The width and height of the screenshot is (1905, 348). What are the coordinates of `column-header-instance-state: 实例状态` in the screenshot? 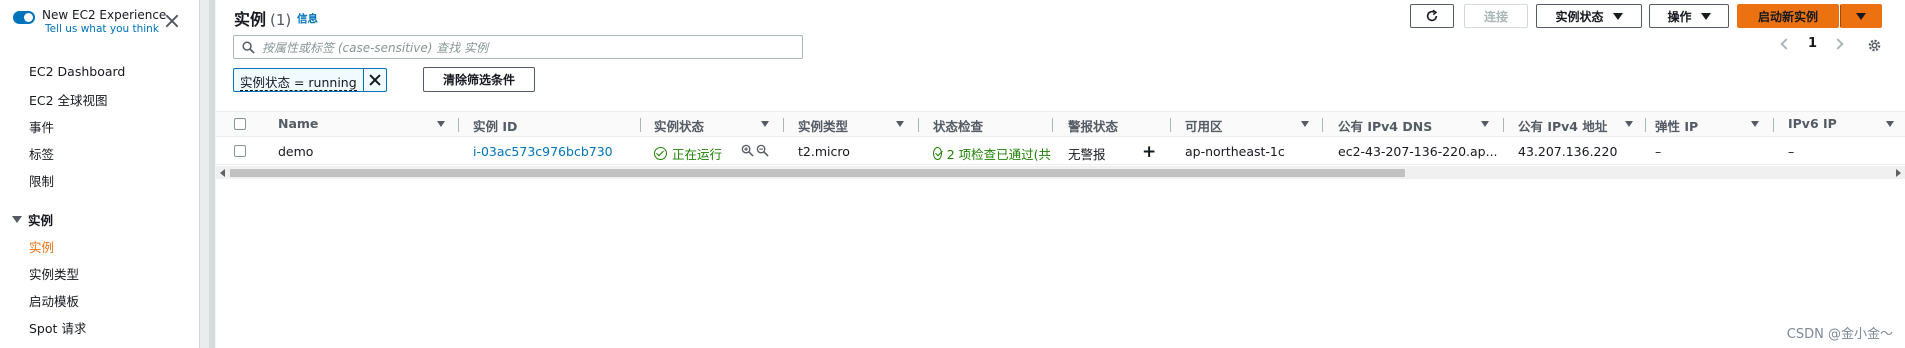 It's located at (679, 125).